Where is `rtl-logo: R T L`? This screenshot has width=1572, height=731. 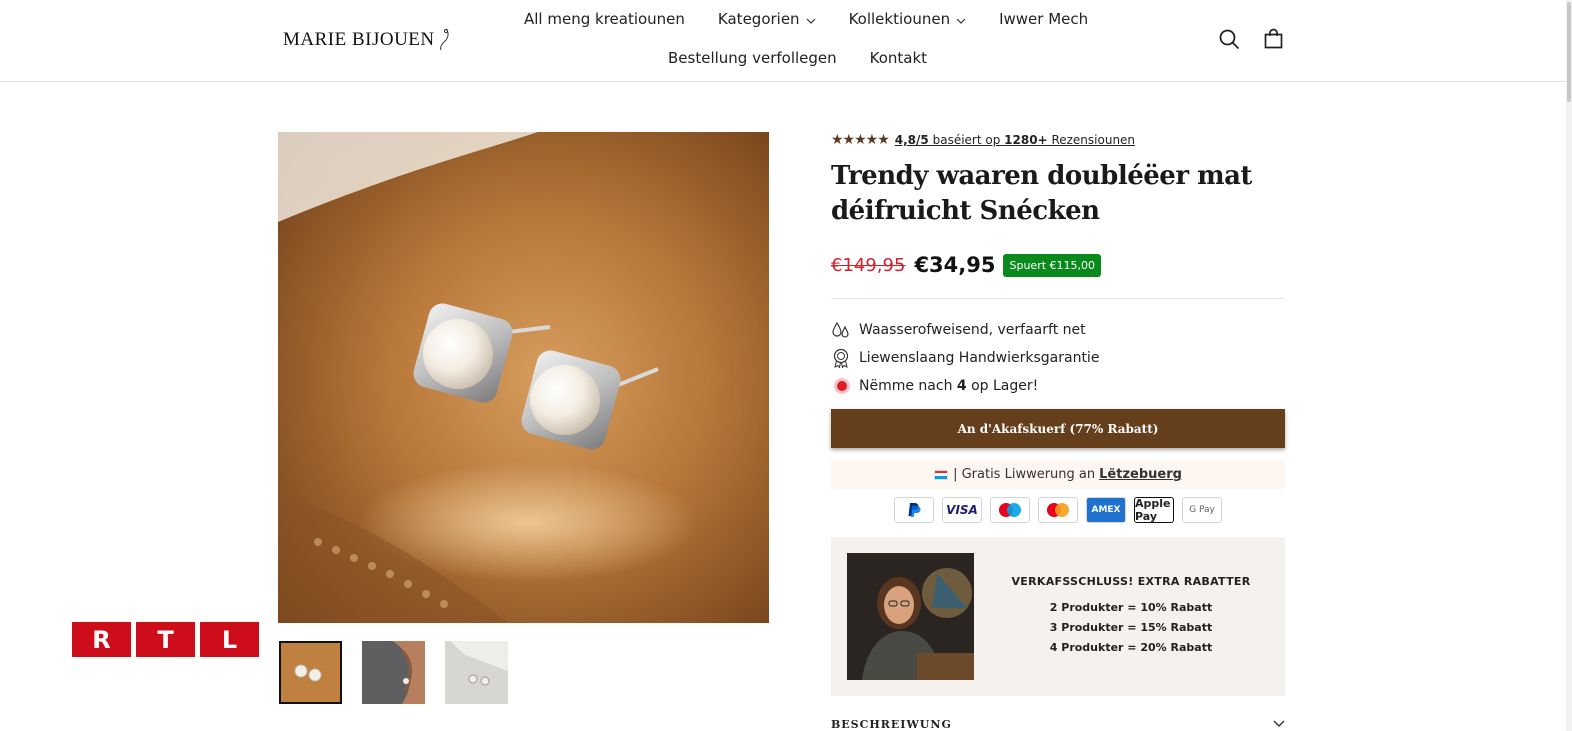 rtl-logo: R T L is located at coordinates (168, 639).